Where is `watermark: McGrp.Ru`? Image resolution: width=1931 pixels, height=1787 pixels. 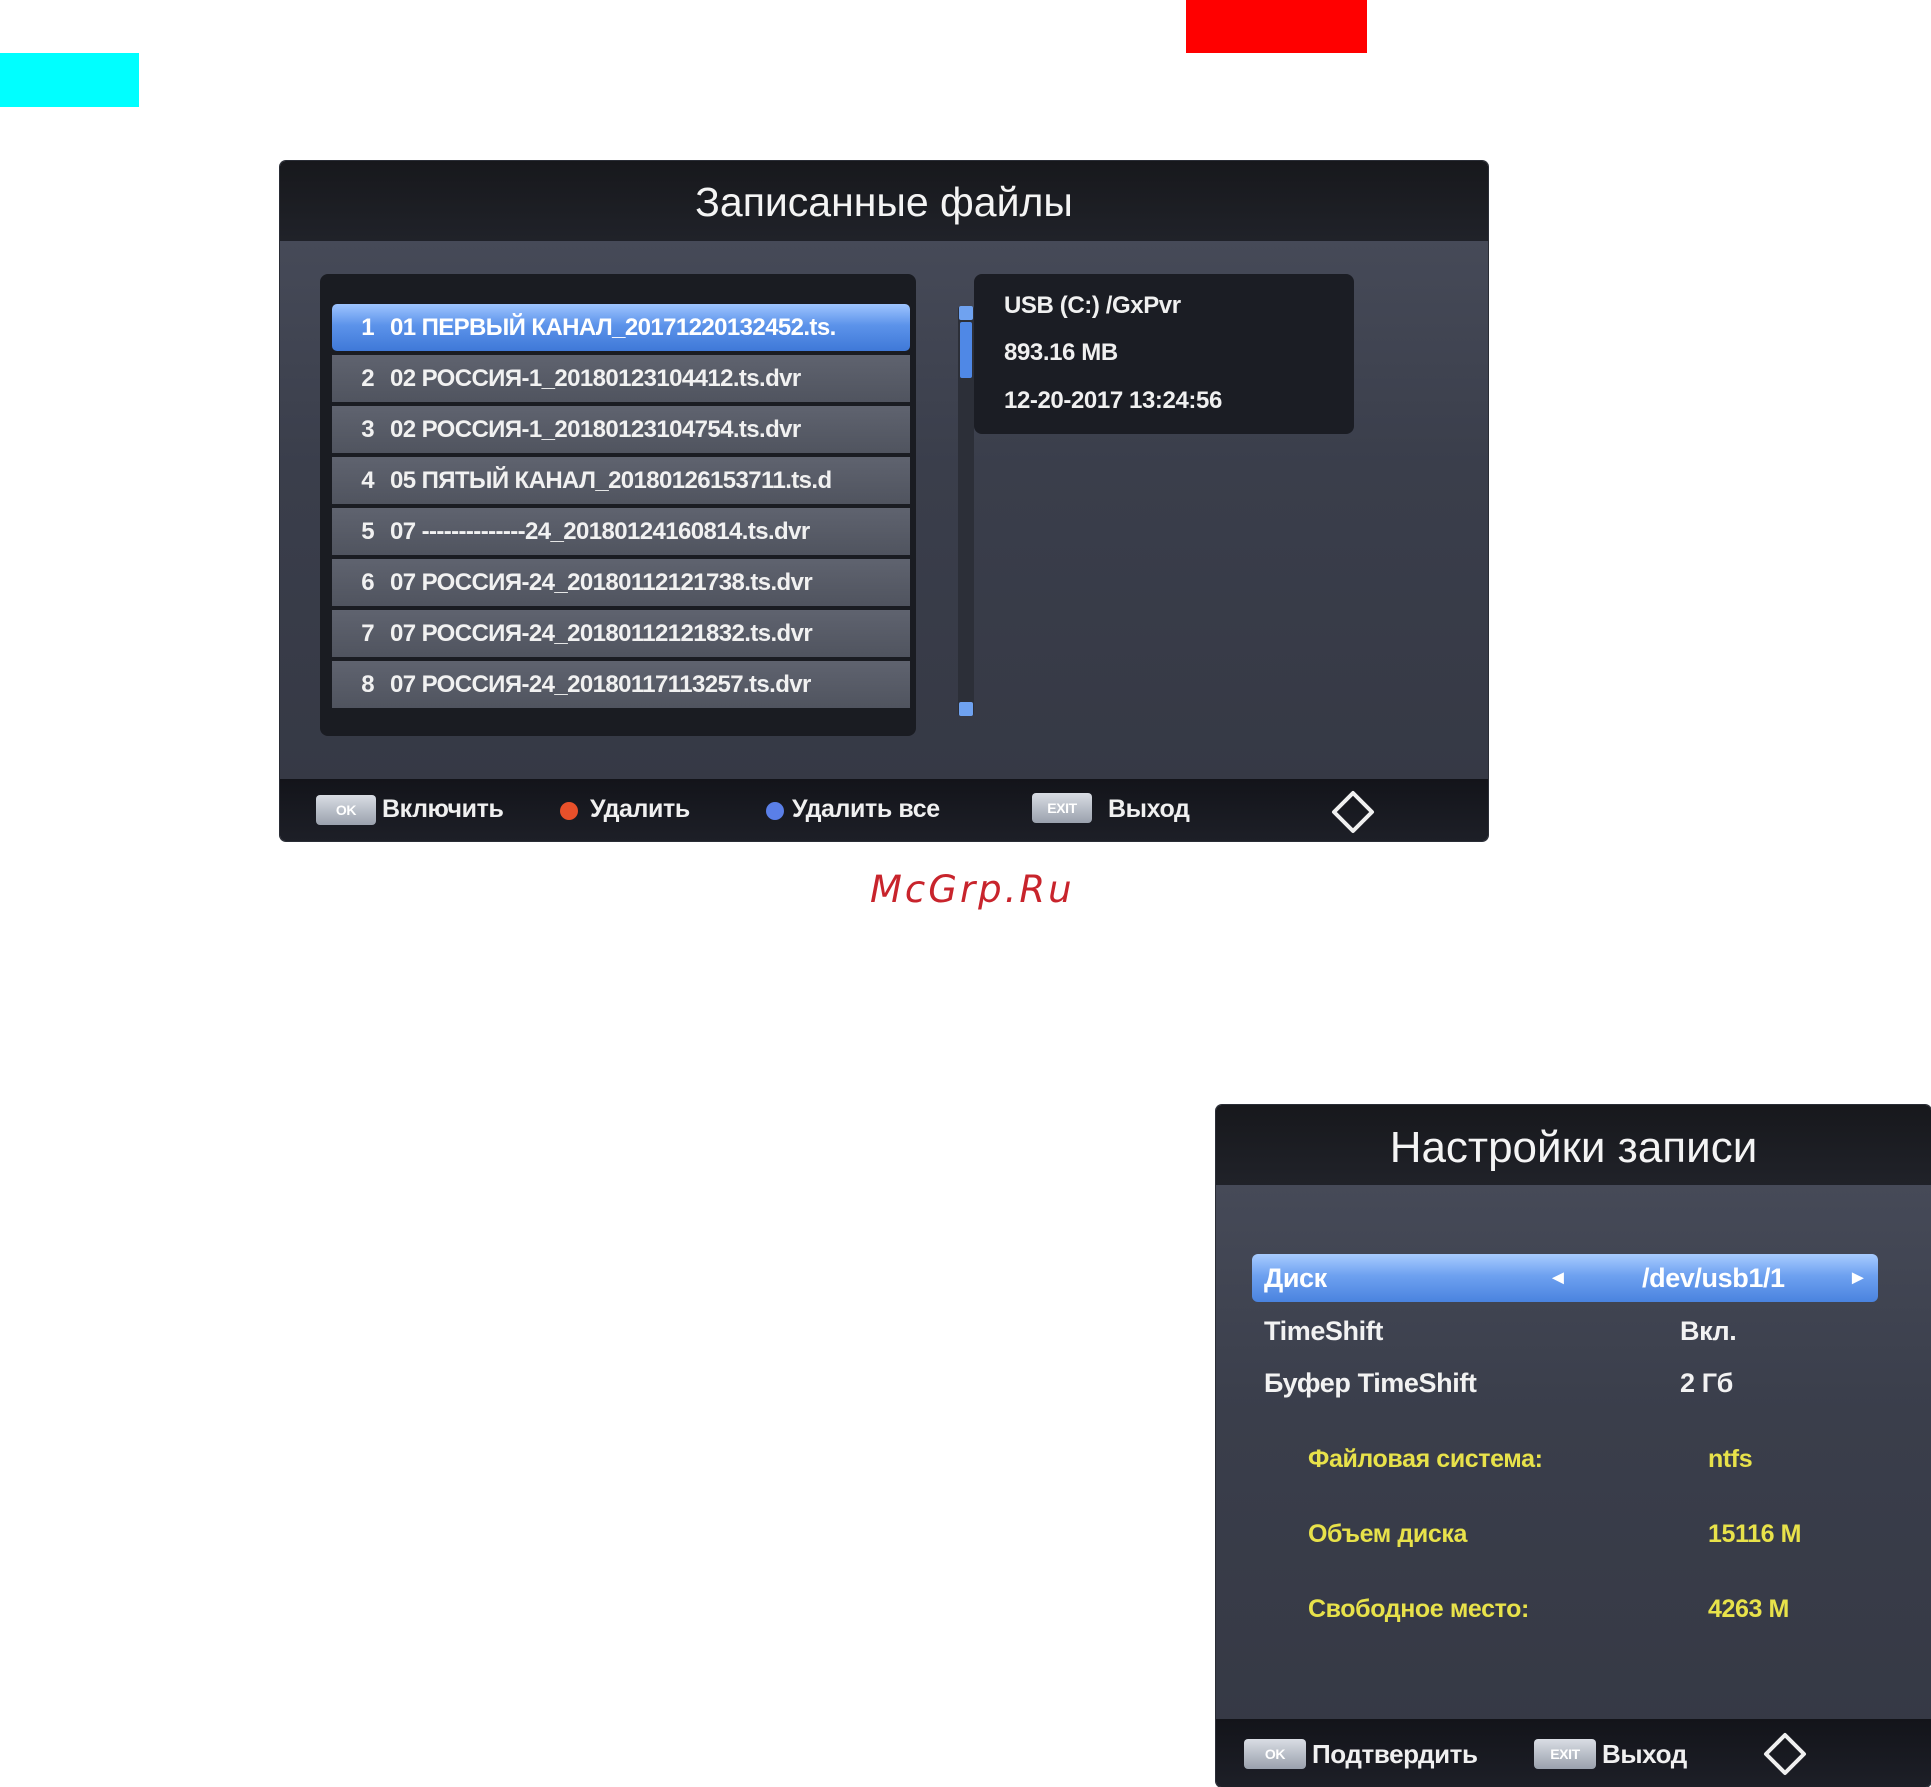 watermark: McGrp.Ru is located at coordinates (972, 889).